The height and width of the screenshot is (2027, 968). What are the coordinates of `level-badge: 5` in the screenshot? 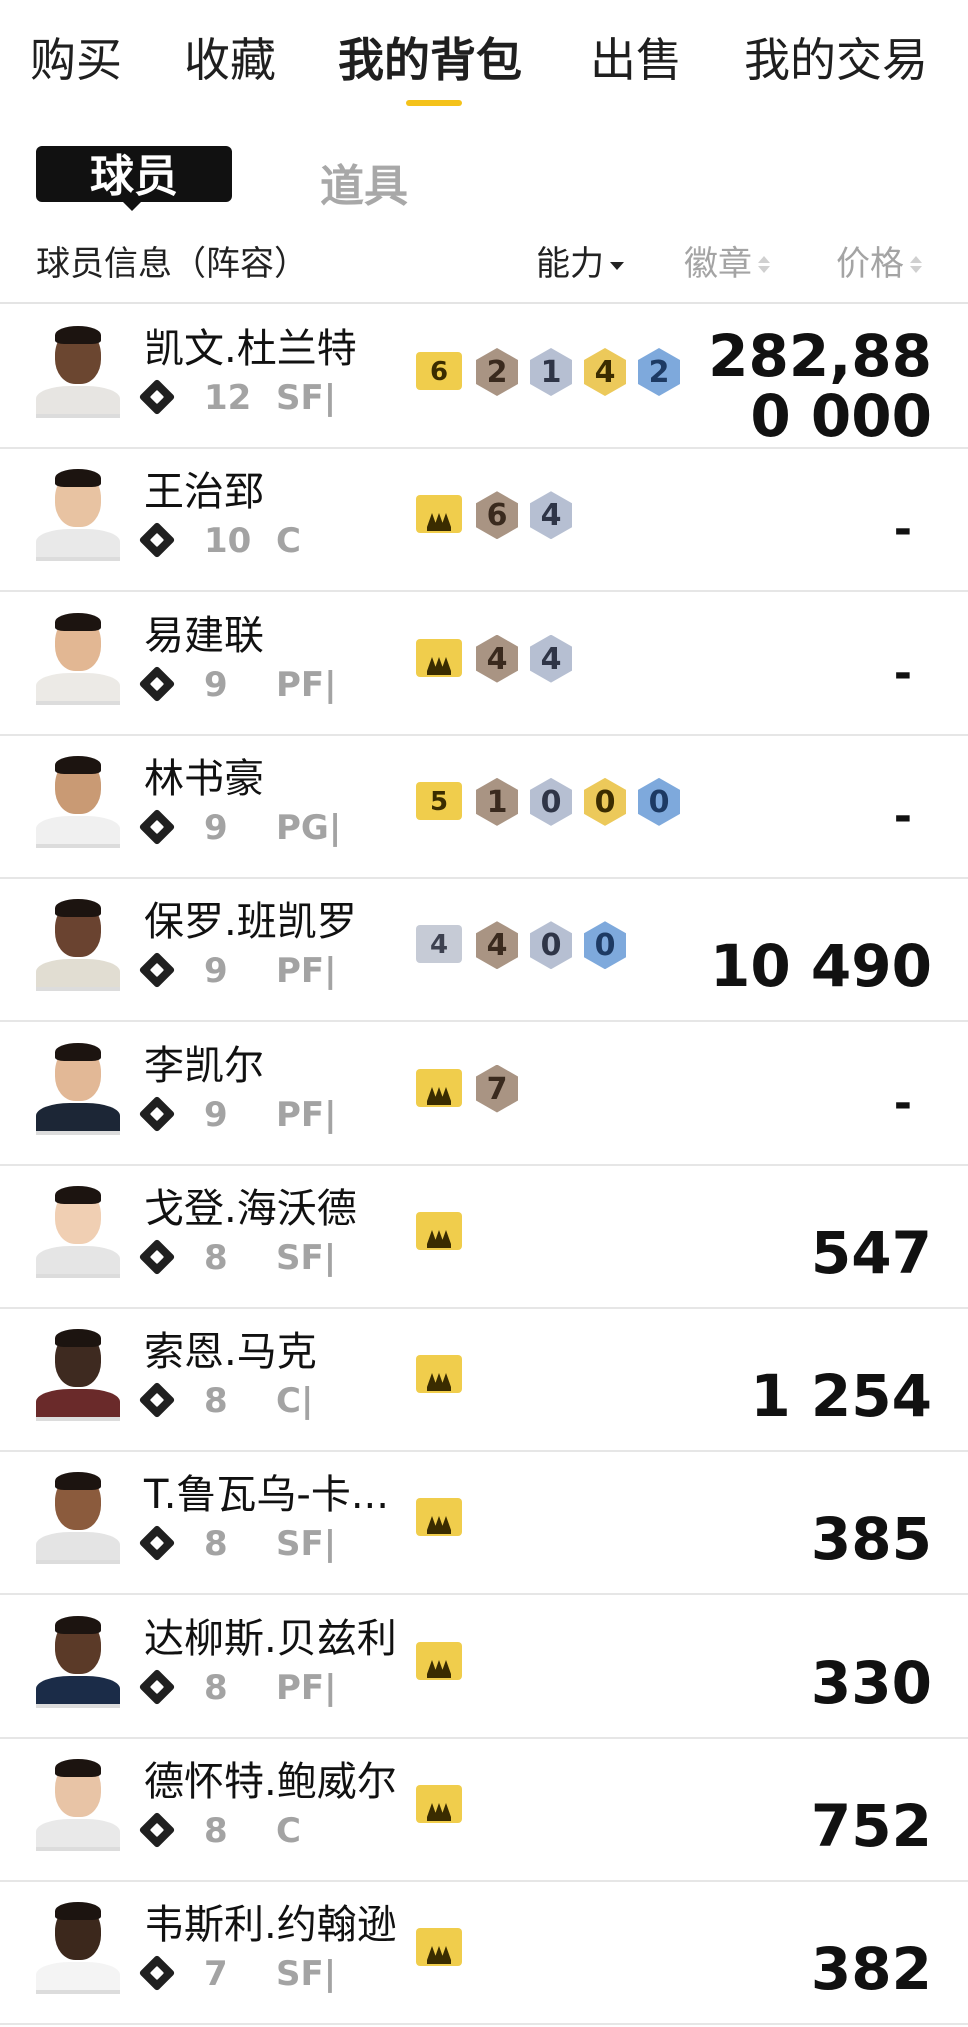 It's located at (439, 800).